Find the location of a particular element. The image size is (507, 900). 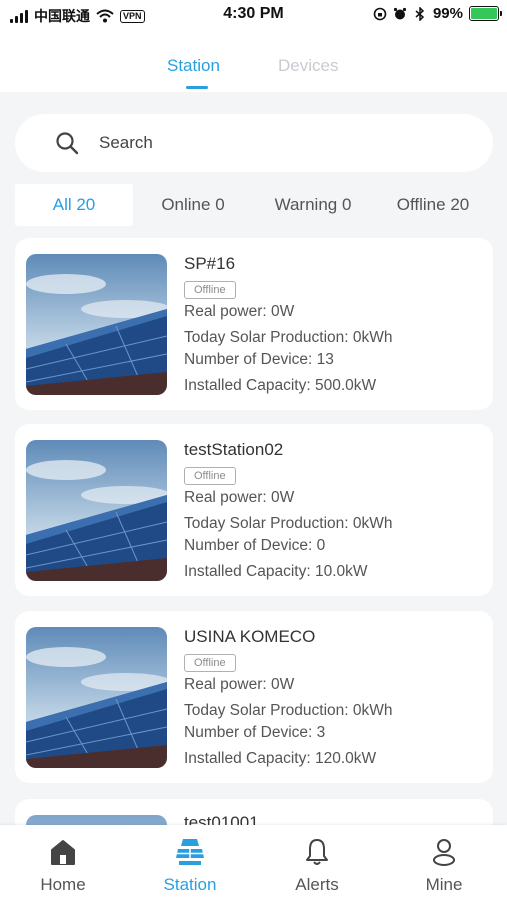

nav-alerts: Alerts is located at coordinates (317, 862).